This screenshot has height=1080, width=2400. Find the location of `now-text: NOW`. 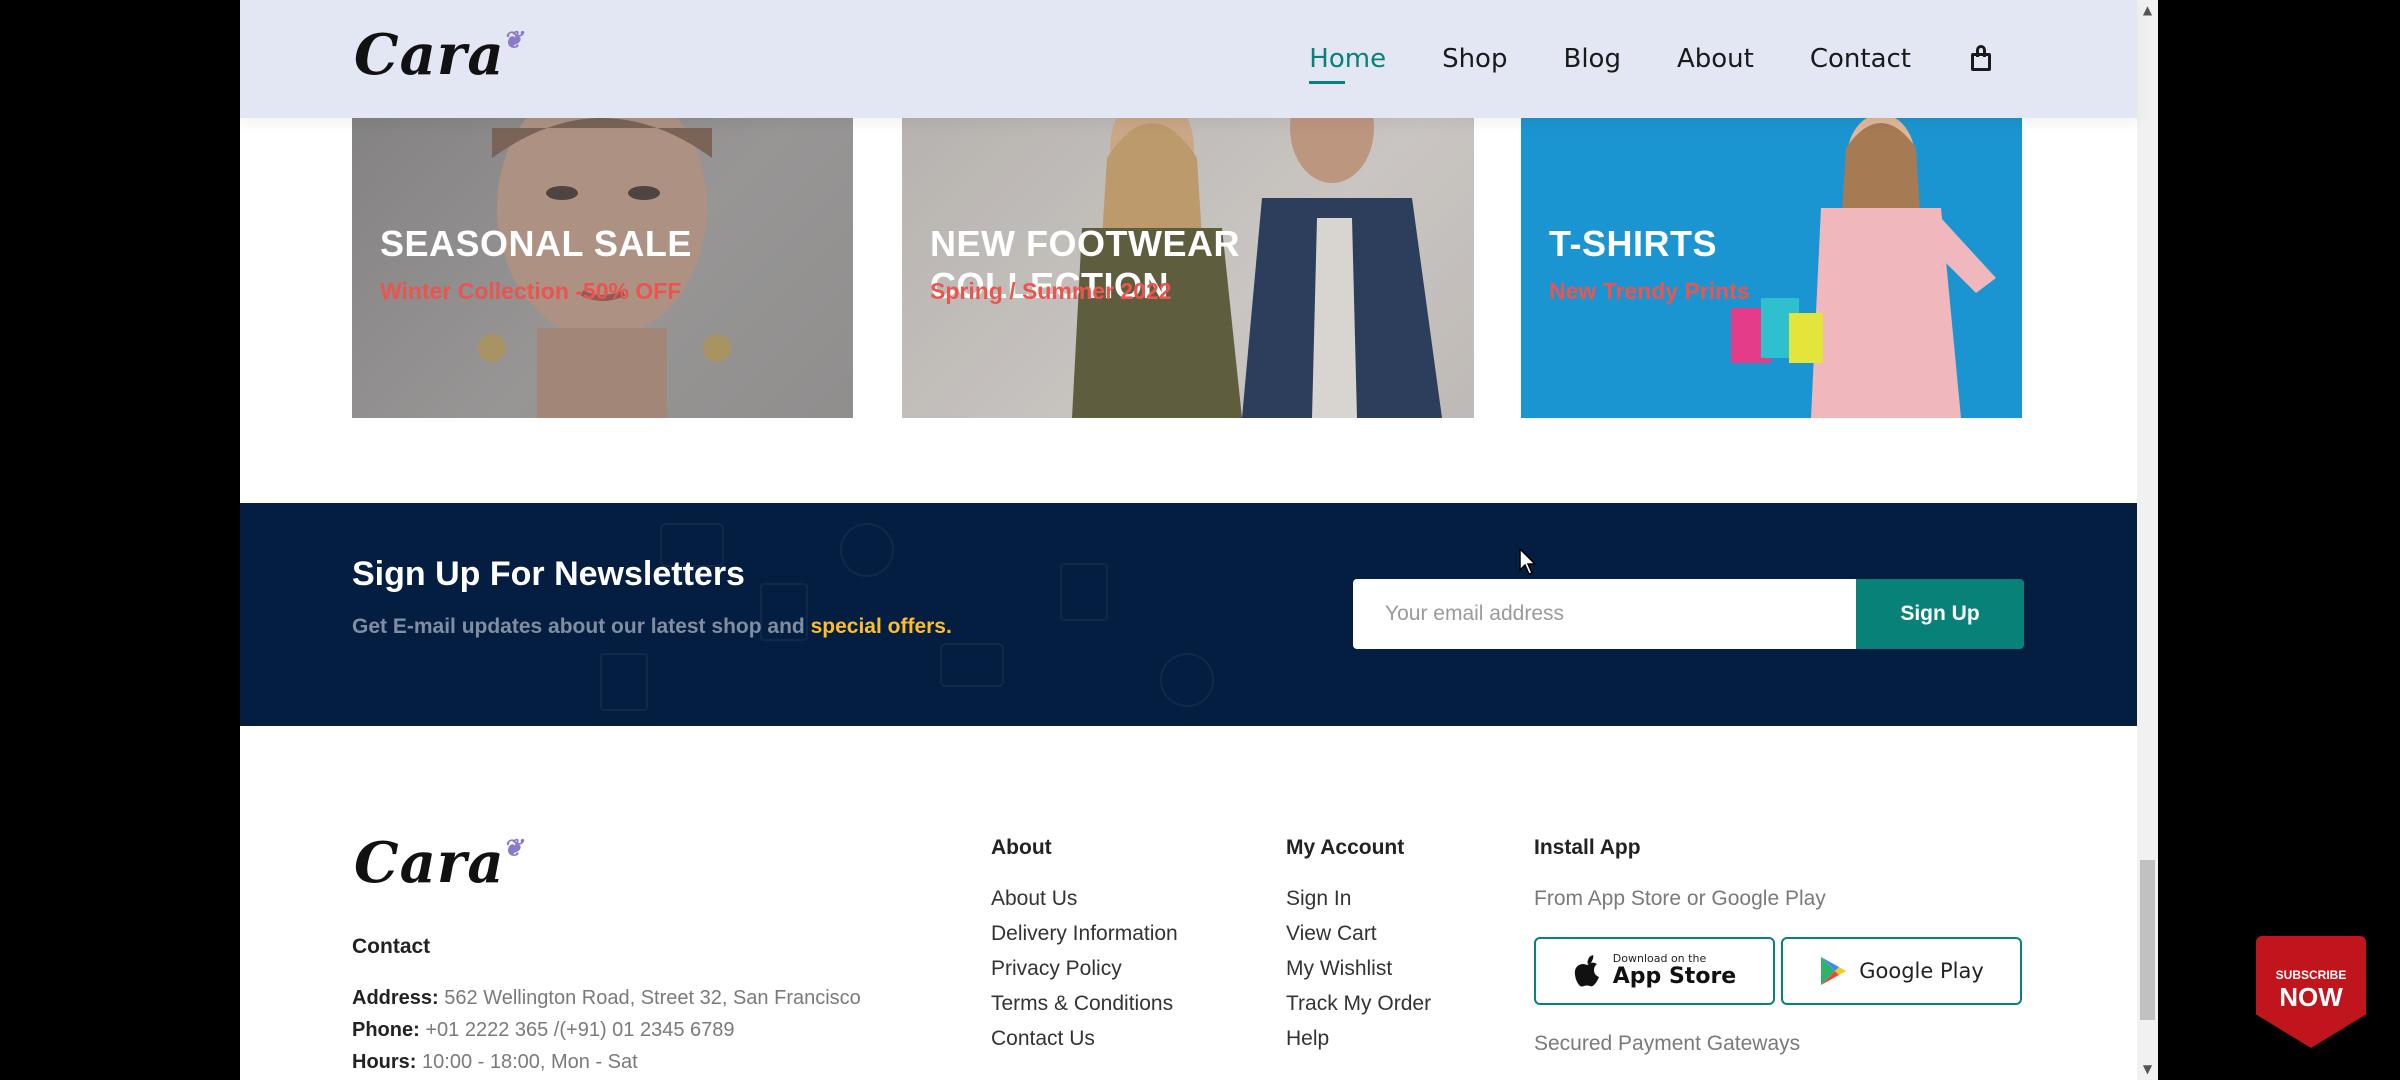

now-text: NOW is located at coordinates (2311, 997).